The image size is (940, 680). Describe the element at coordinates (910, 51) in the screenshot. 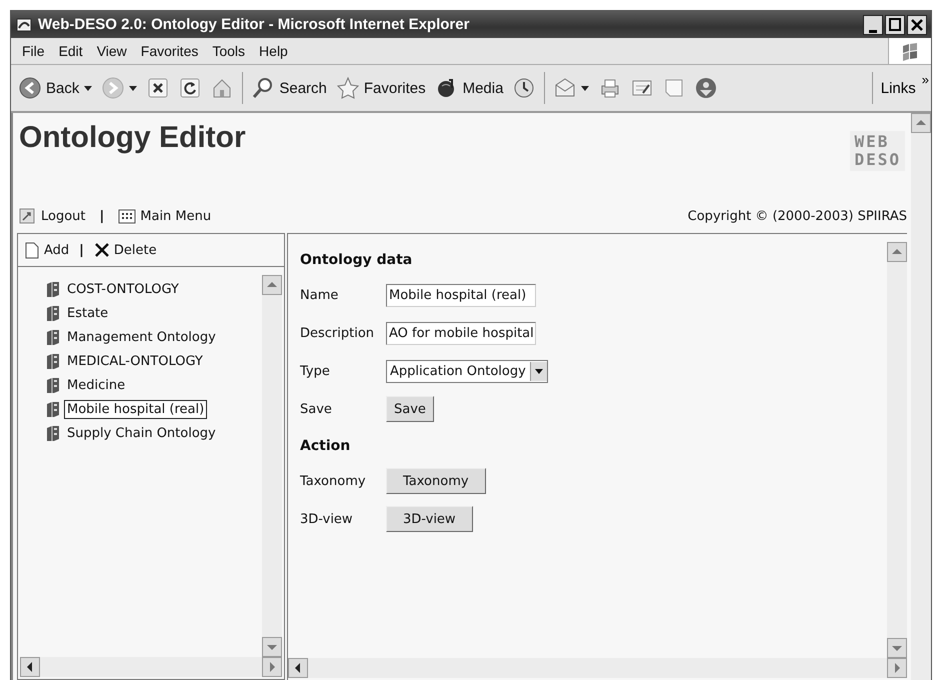

I see `flag-logo-icon` at that location.